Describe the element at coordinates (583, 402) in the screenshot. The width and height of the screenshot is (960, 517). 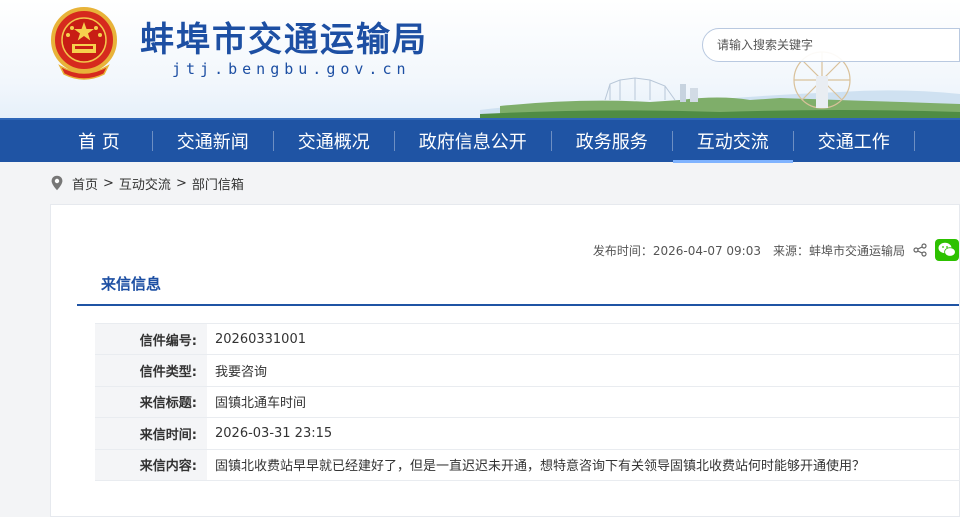
I see `letter-title-value: 固镇北通车时间` at that location.